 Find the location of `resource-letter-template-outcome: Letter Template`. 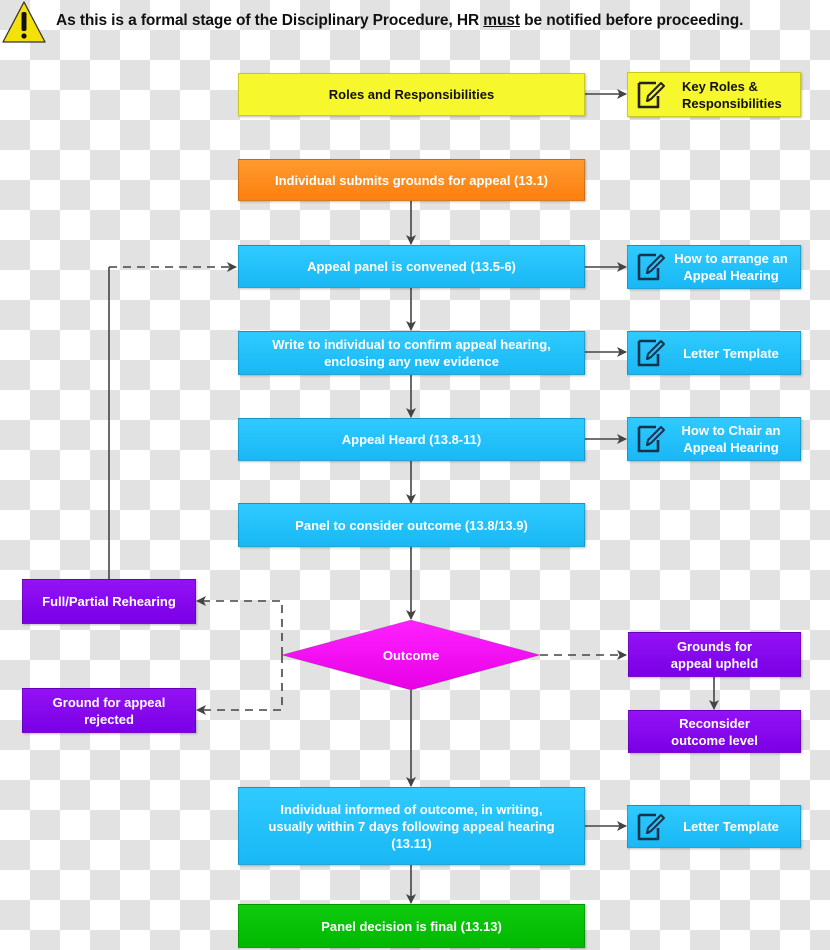

resource-letter-template-outcome: Letter Template is located at coordinates (714, 826).